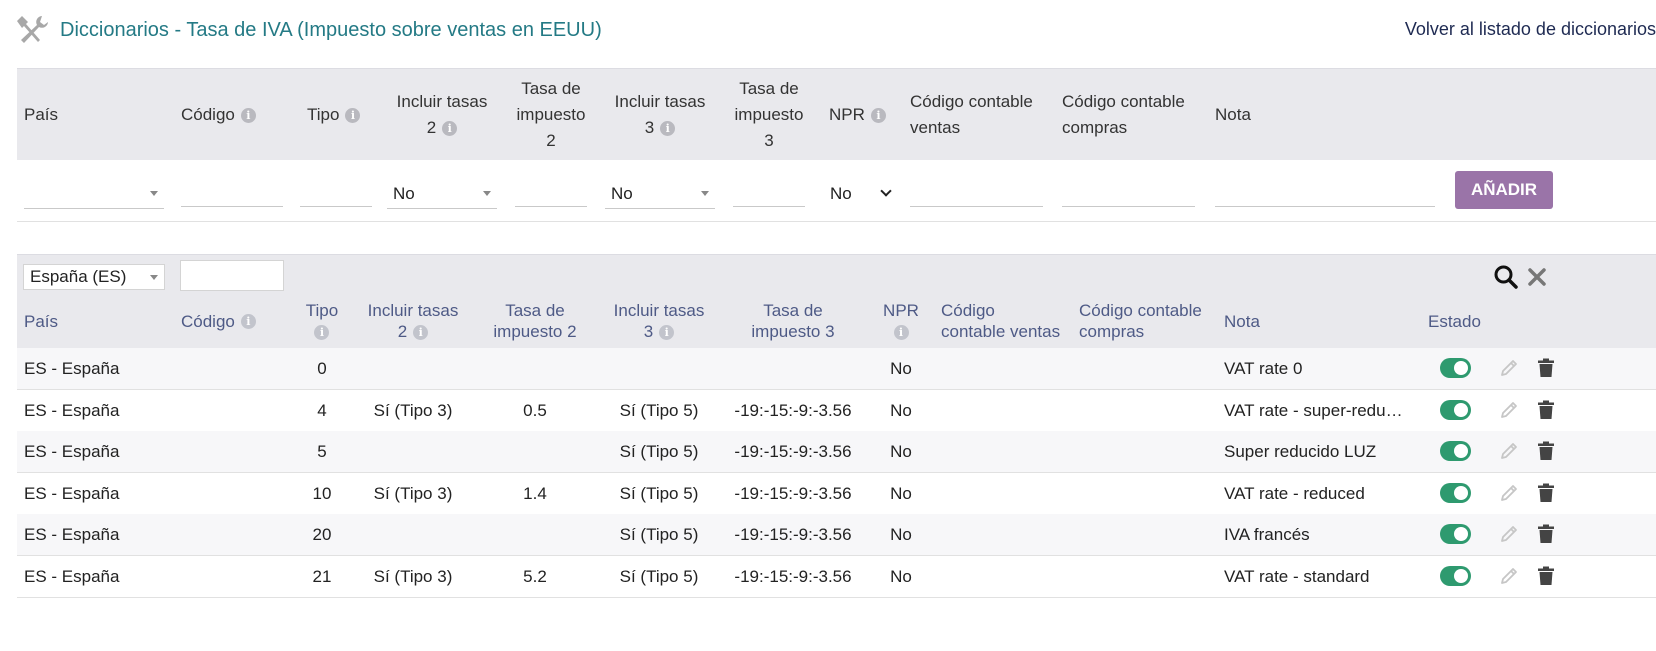 Image resolution: width=1656 pixels, height=651 pixels. Describe the element at coordinates (976, 195) in the screenshot. I see `sales-account-code-input` at that location.